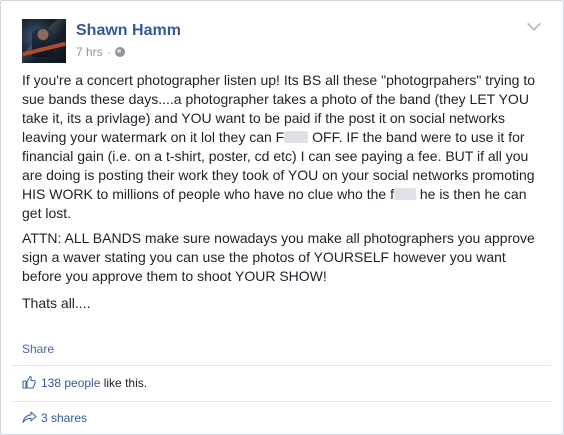  Describe the element at coordinates (64, 418) in the screenshot. I see `shares-count: 3 shares` at that location.